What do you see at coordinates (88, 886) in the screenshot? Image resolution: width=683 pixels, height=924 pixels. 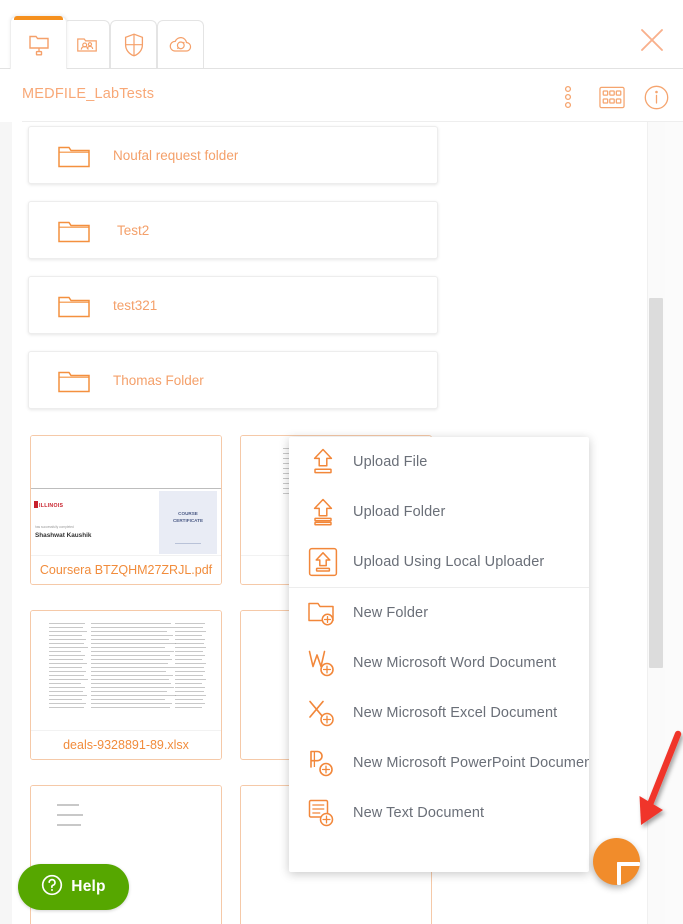 I see `help-label: Help` at bounding box center [88, 886].